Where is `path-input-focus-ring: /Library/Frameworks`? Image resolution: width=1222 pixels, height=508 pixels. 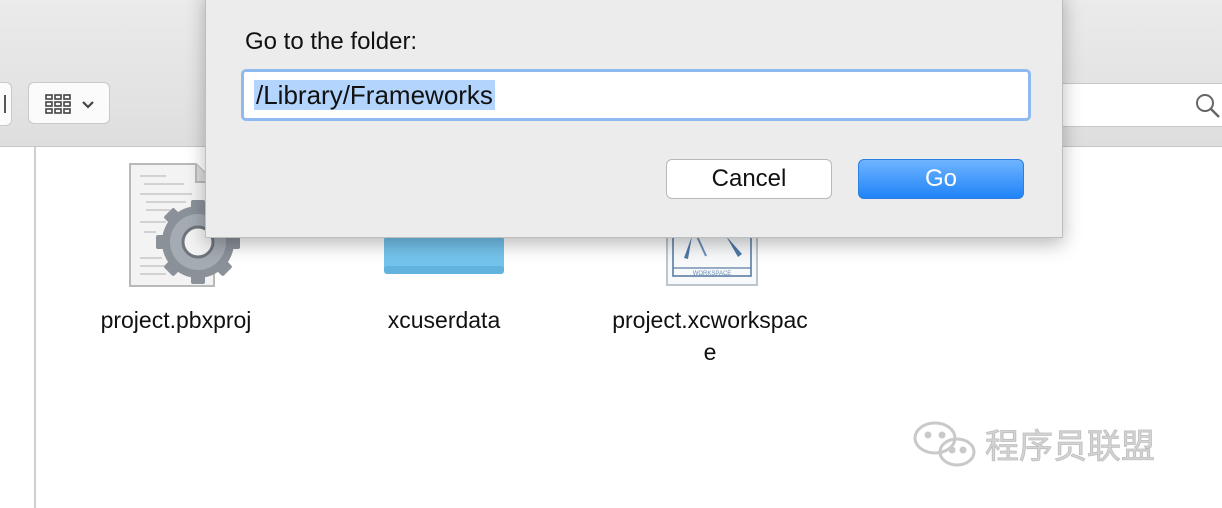 path-input-focus-ring: /Library/Frameworks is located at coordinates (636, 95).